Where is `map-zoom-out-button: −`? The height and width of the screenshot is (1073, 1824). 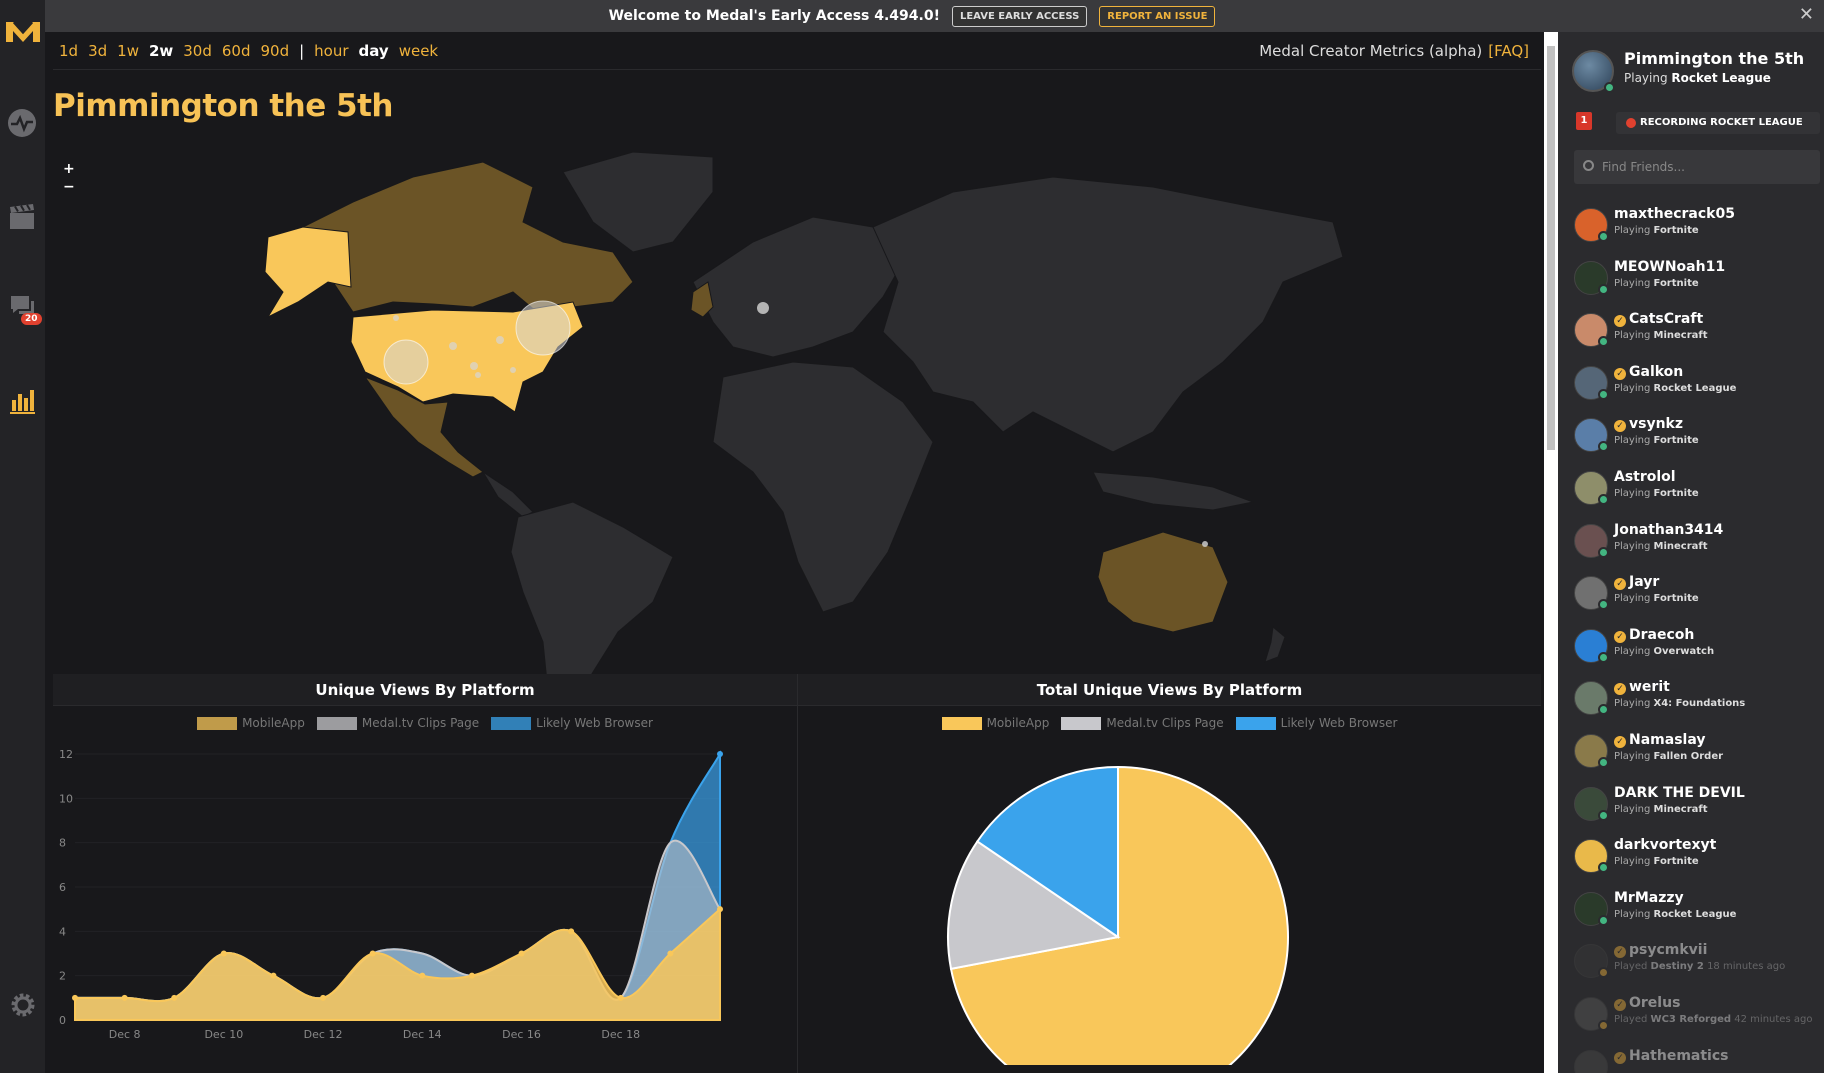
map-zoom-out-button: − is located at coordinates (69, 187).